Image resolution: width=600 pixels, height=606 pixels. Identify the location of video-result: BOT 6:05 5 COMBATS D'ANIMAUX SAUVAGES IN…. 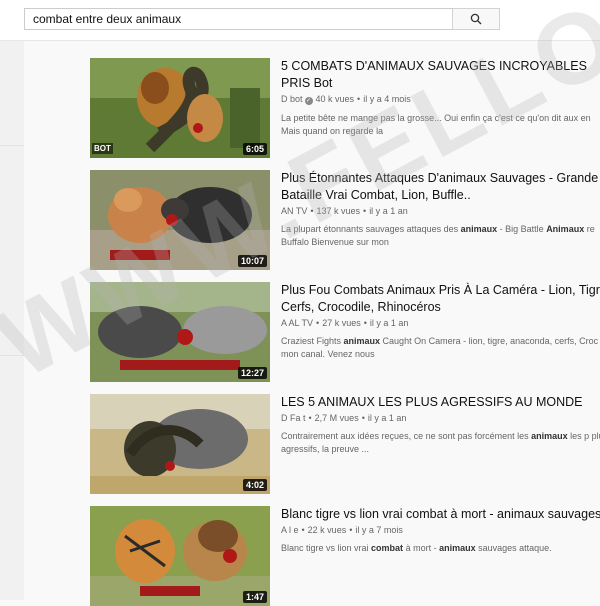
(345, 108).